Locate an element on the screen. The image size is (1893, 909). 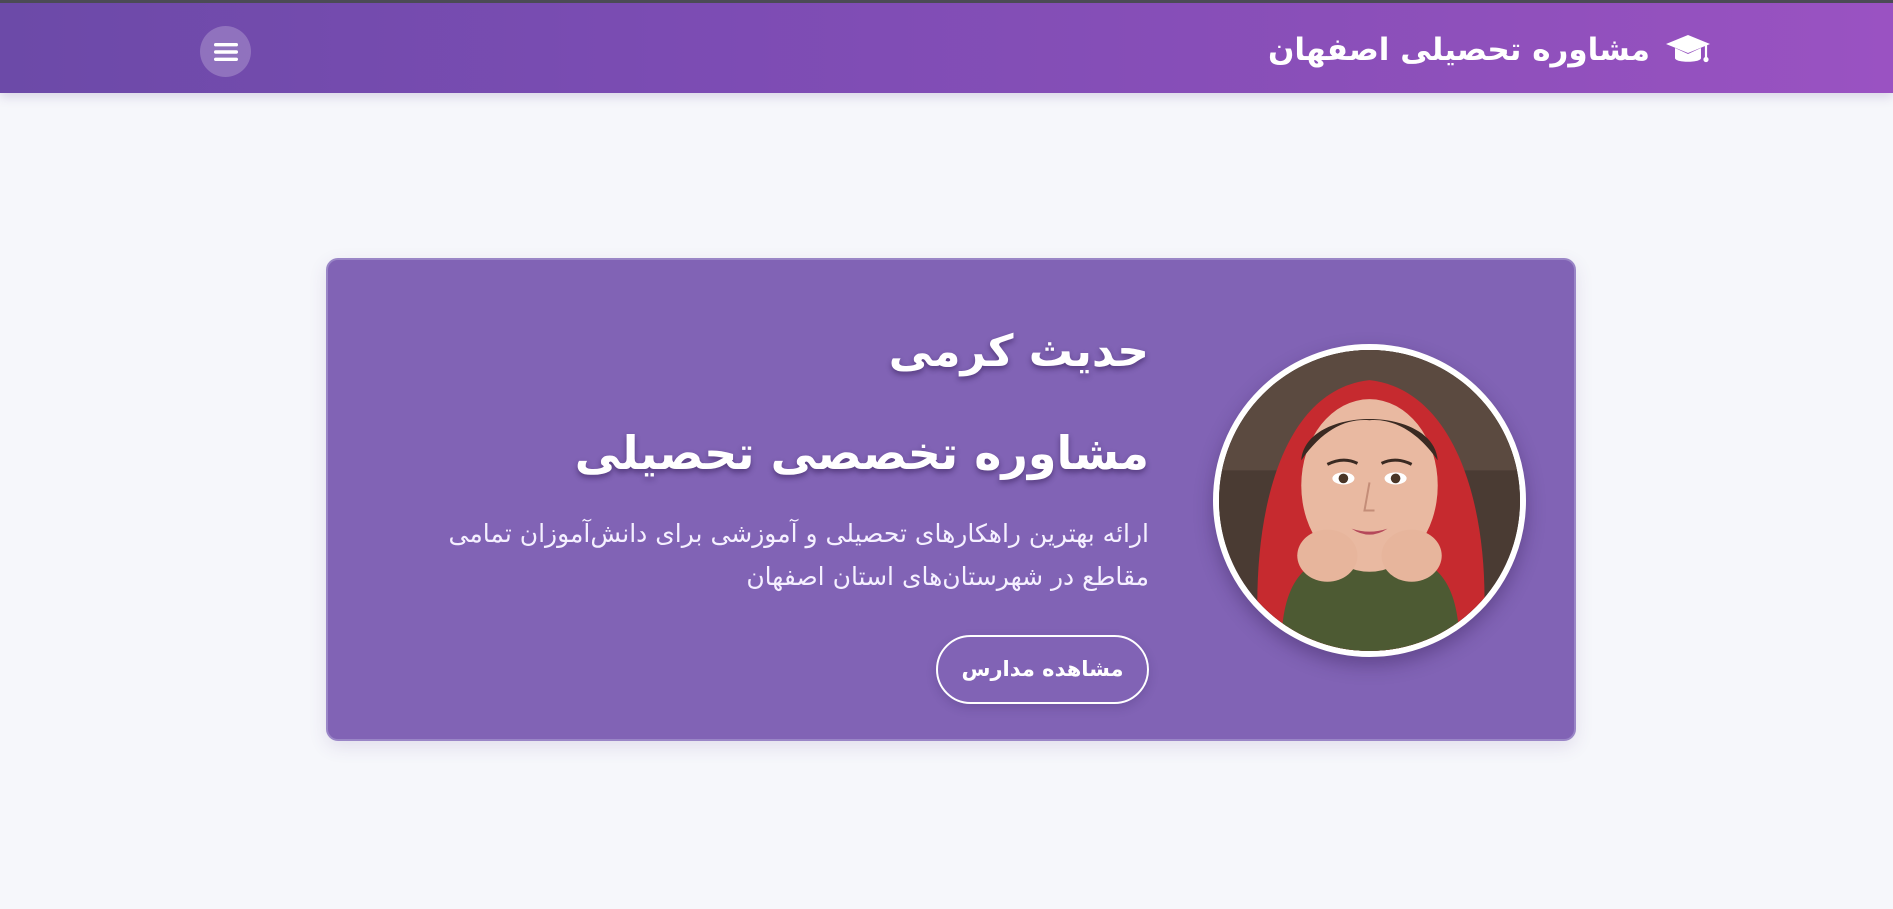
menu-toggle-button is located at coordinates (225, 51).